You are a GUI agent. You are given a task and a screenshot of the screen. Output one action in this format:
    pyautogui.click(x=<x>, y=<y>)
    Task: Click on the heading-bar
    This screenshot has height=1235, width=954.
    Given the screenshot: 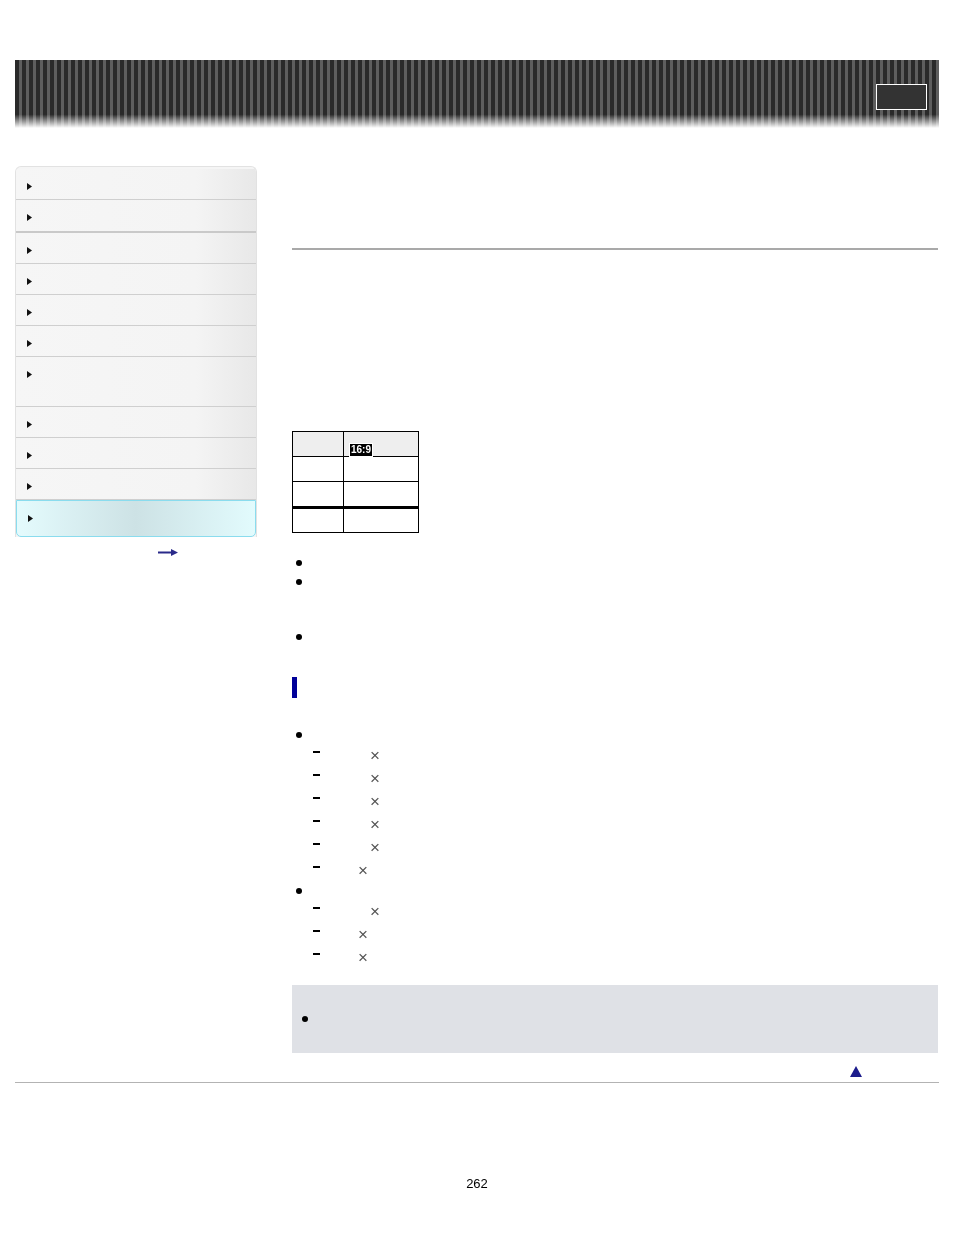 What is the action you would take?
    pyautogui.click(x=294, y=687)
    